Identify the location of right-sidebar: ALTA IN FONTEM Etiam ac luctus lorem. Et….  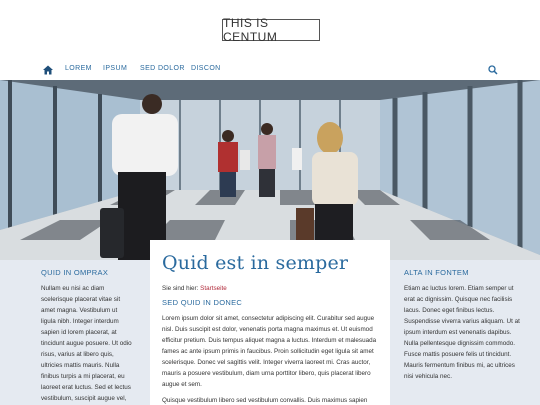
(465, 332).